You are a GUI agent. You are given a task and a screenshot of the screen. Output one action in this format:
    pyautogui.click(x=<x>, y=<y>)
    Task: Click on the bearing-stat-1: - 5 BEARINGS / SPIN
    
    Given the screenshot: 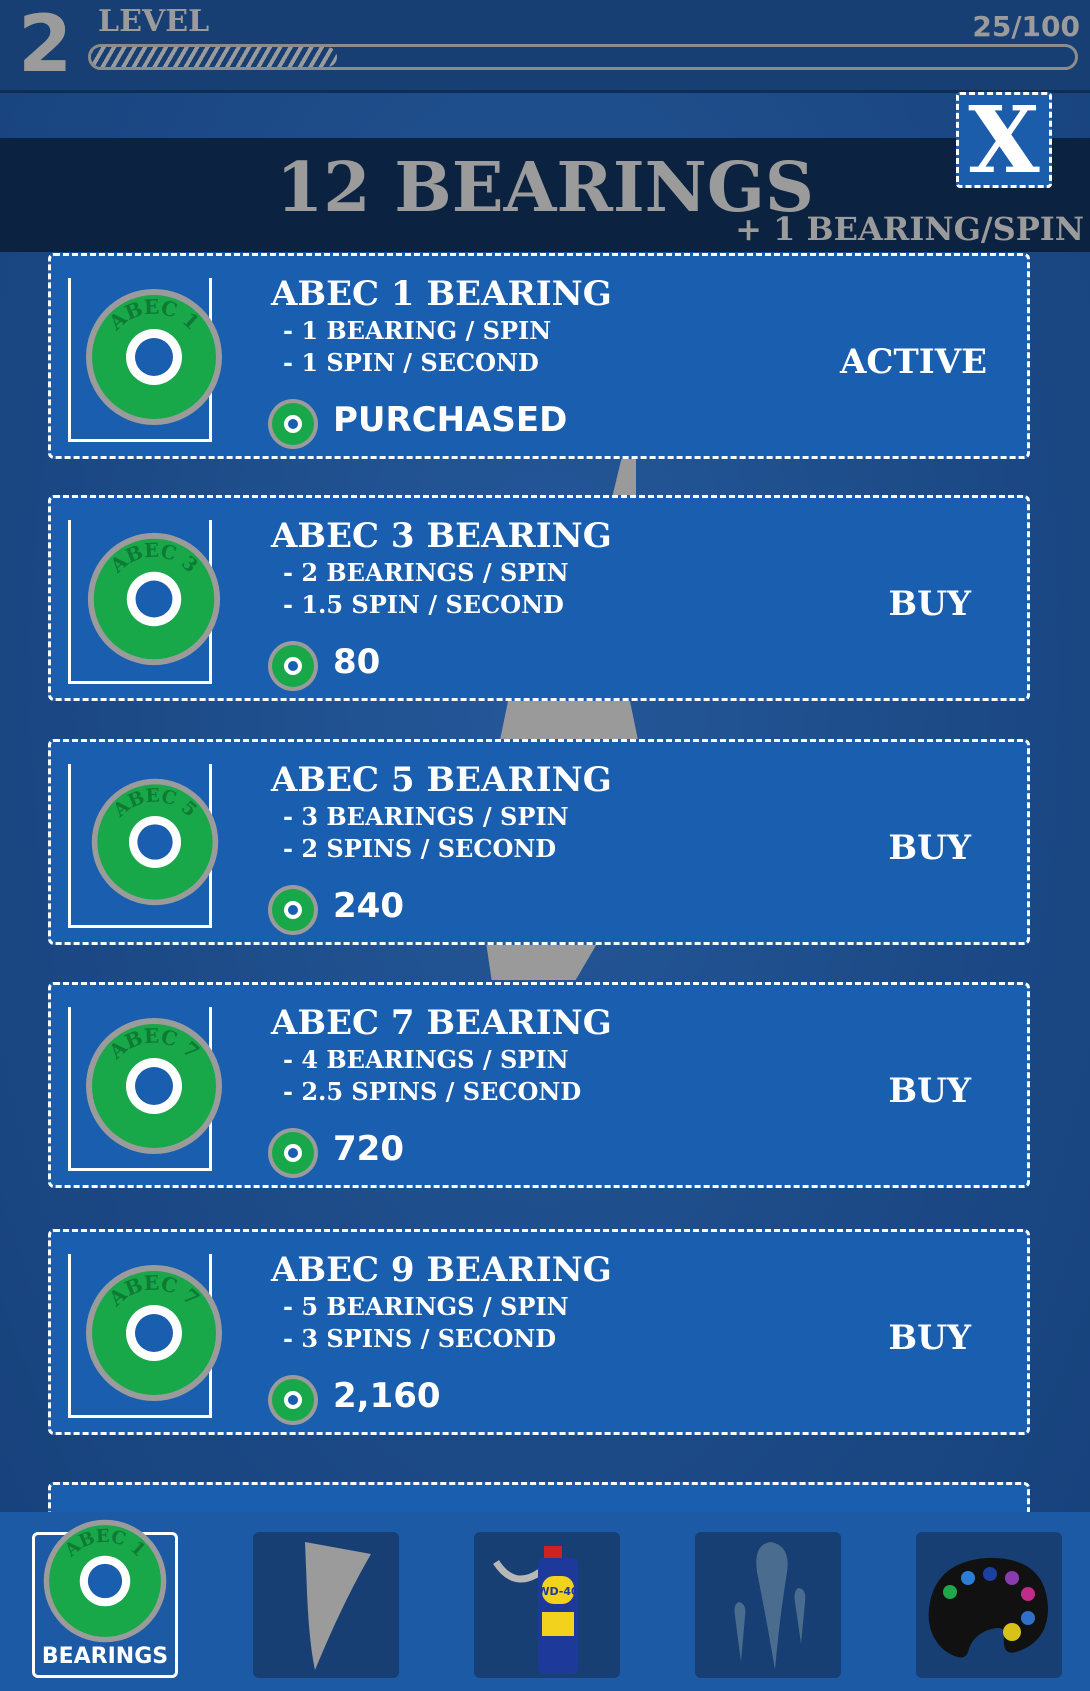 What is the action you would take?
    pyautogui.click(x=426, y=1306)
    